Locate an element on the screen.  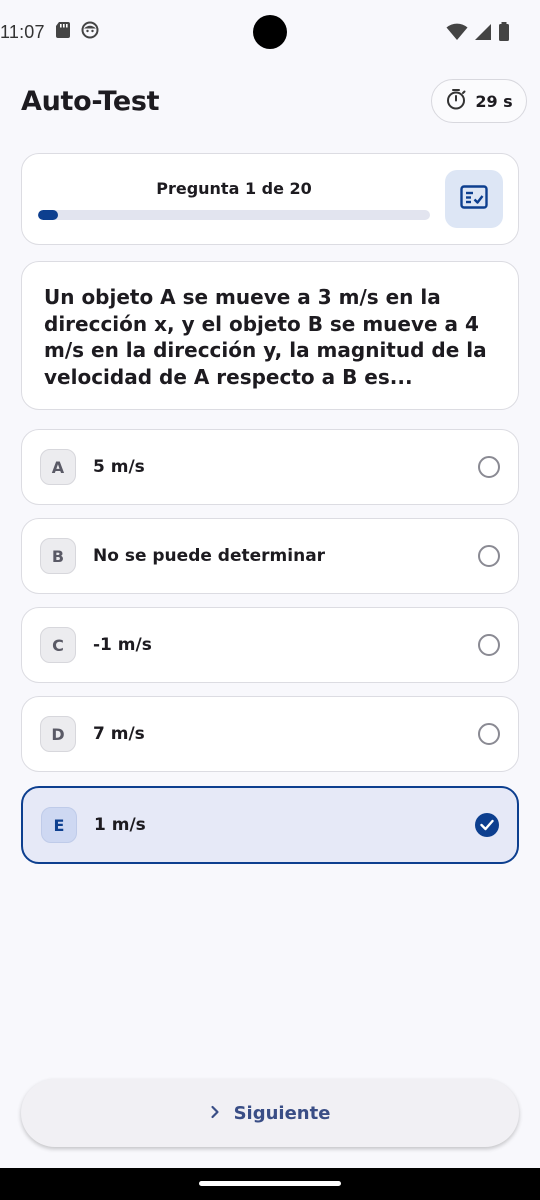
option-letter: B is located at coordinates (58, 556).